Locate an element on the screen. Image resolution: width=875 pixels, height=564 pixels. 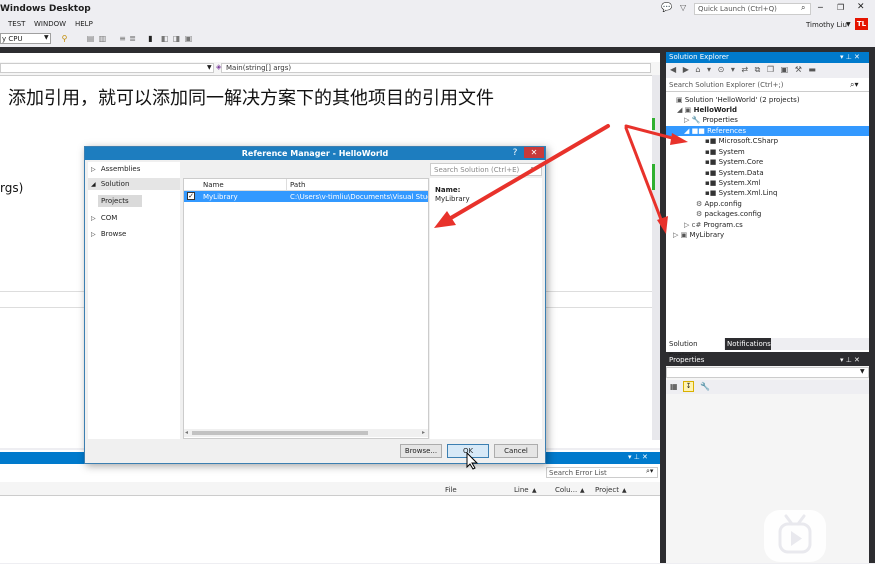
play-icon is located at coordinates (795, 534).